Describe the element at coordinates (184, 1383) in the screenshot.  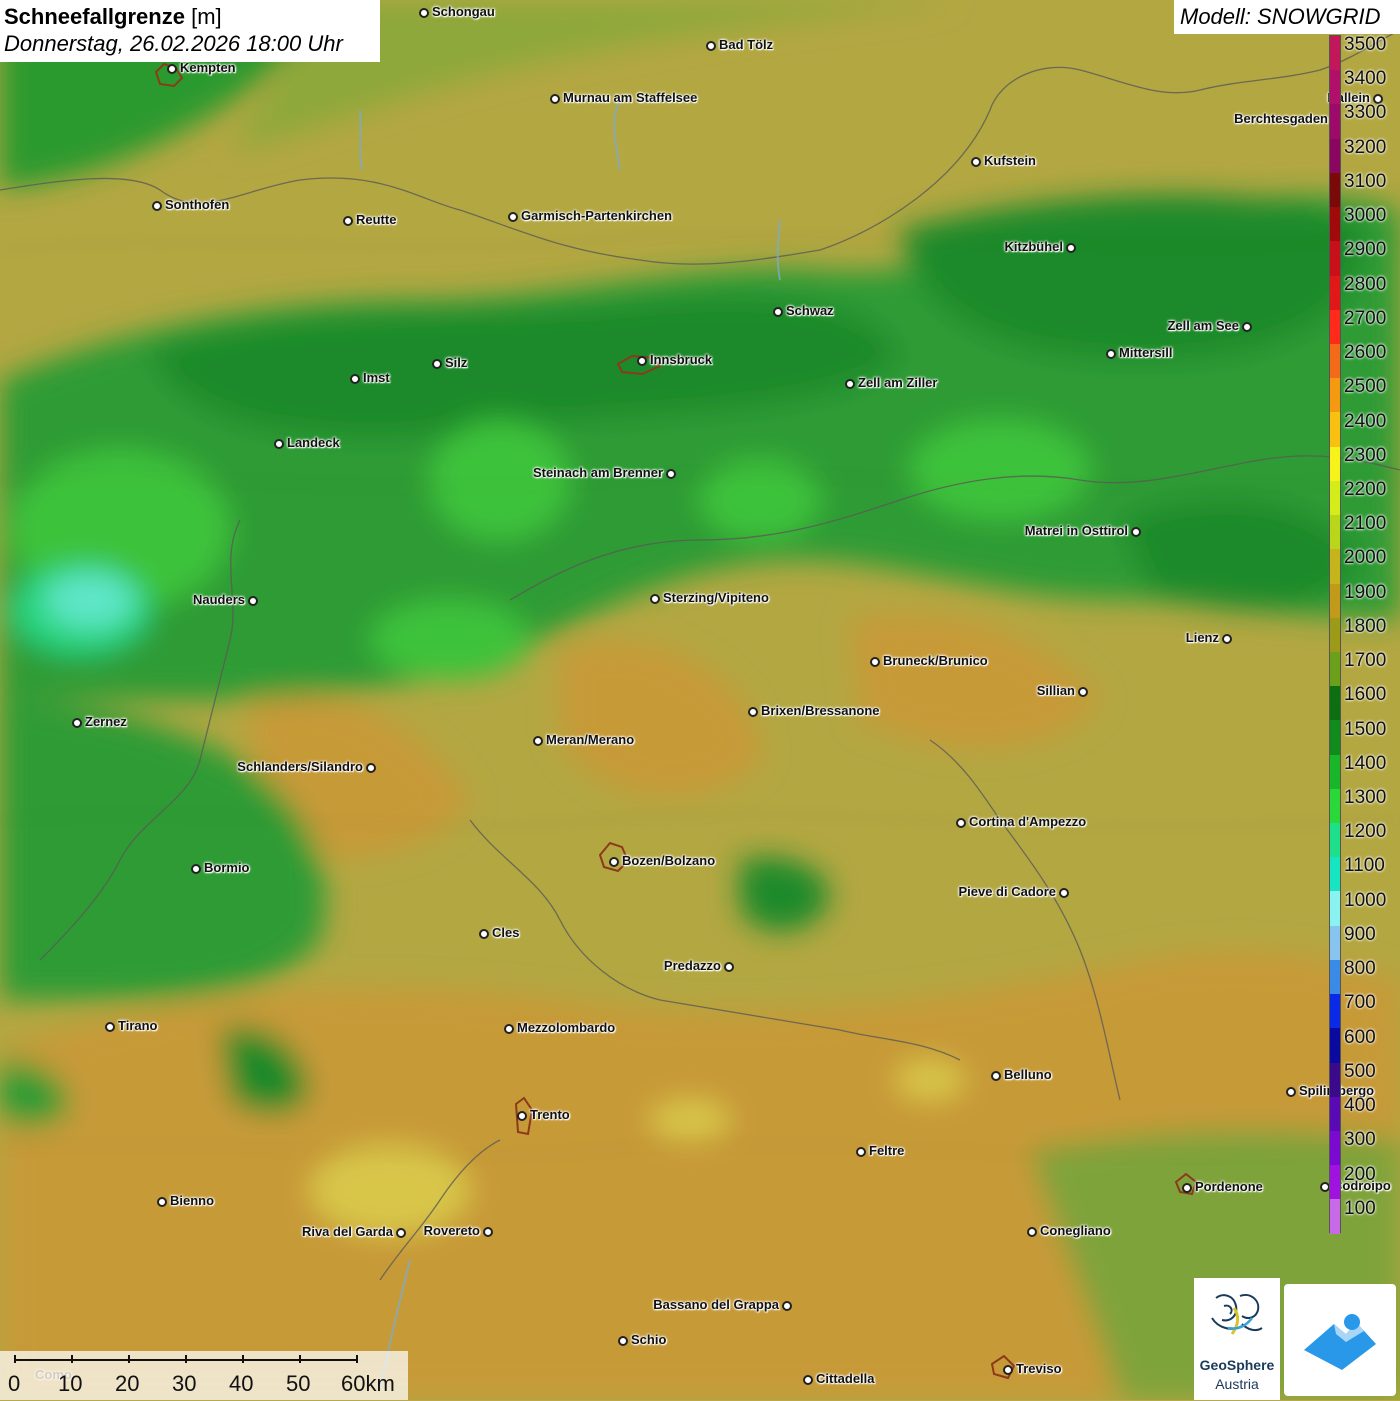
I see `scale-label: 30` at that location.